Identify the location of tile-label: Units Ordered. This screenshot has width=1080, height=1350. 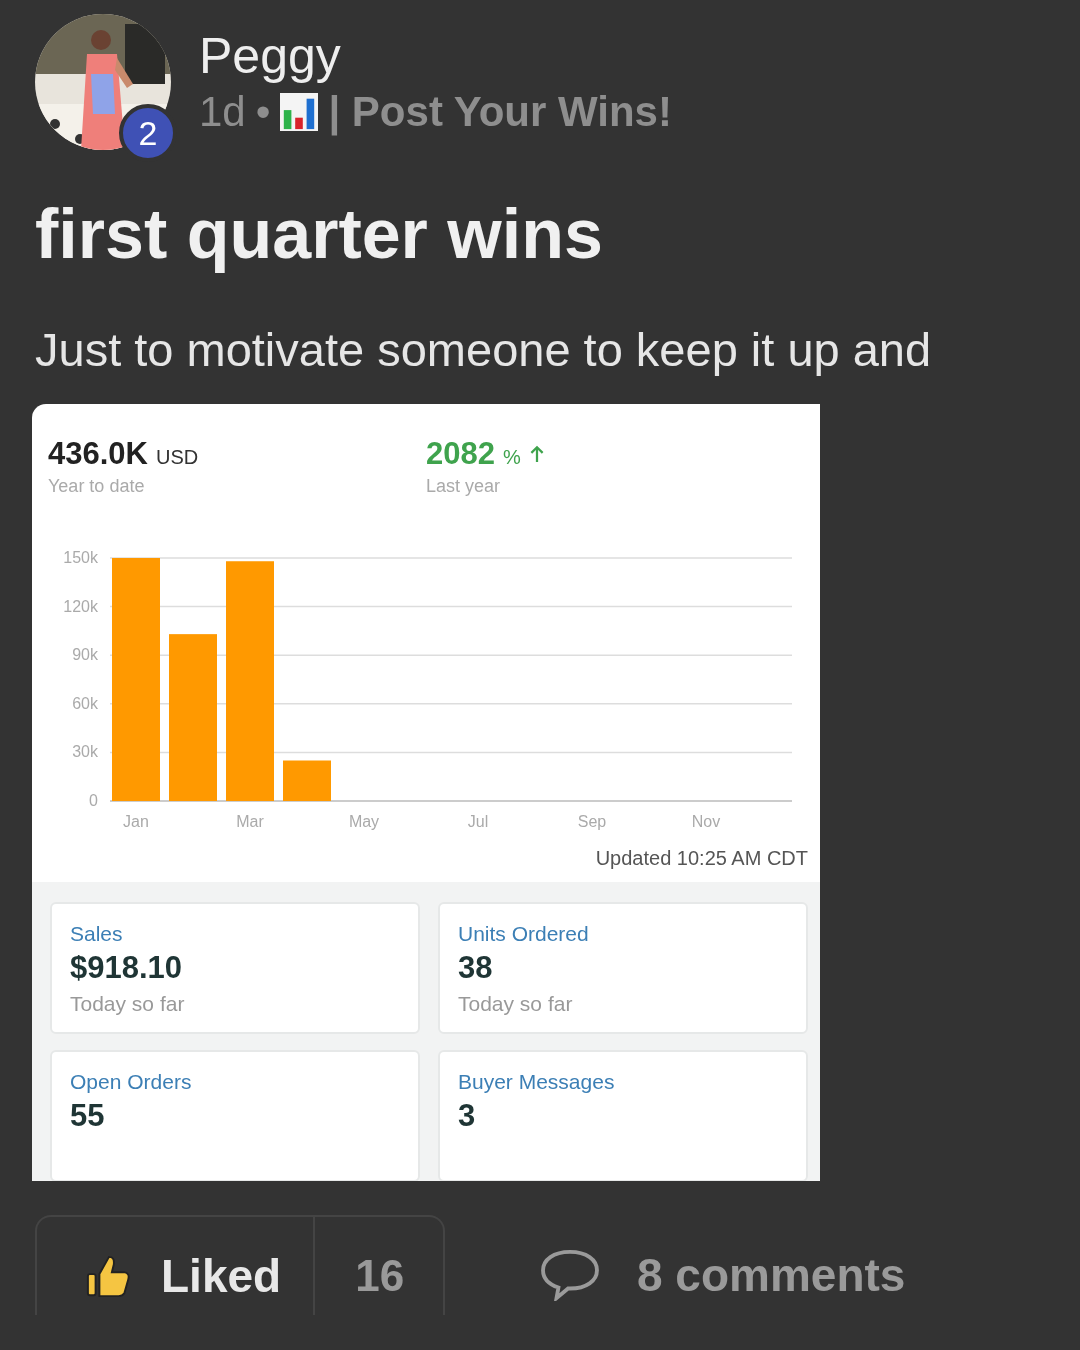
(524, 934).